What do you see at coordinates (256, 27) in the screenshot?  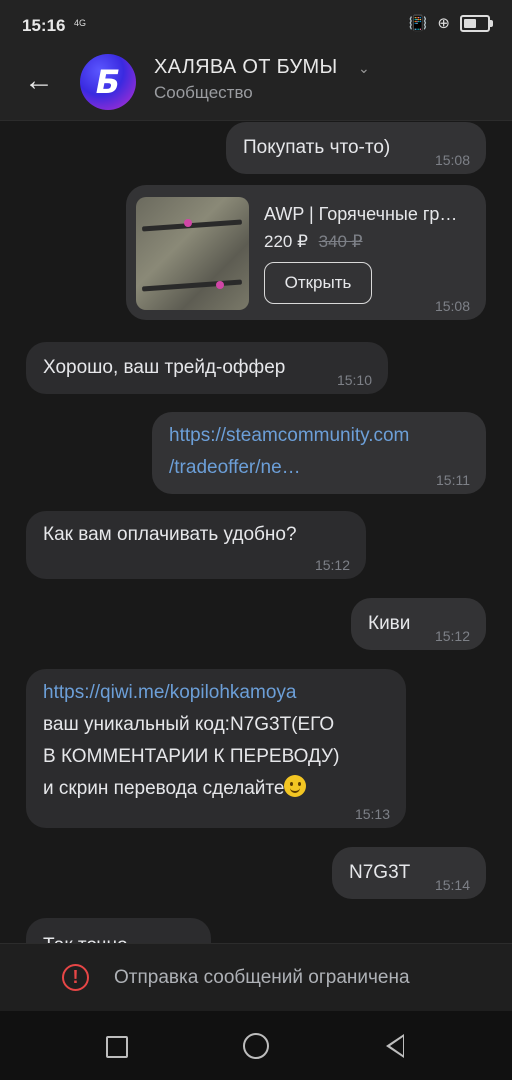 I see `status-bar: 15:16 4G 📳 ⊕` at bounding box center [256, 27].